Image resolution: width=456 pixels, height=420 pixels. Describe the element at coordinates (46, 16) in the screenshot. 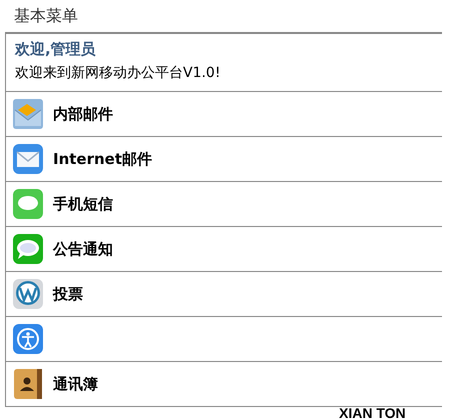

I see `menu-title: 基本菜单` at that location.